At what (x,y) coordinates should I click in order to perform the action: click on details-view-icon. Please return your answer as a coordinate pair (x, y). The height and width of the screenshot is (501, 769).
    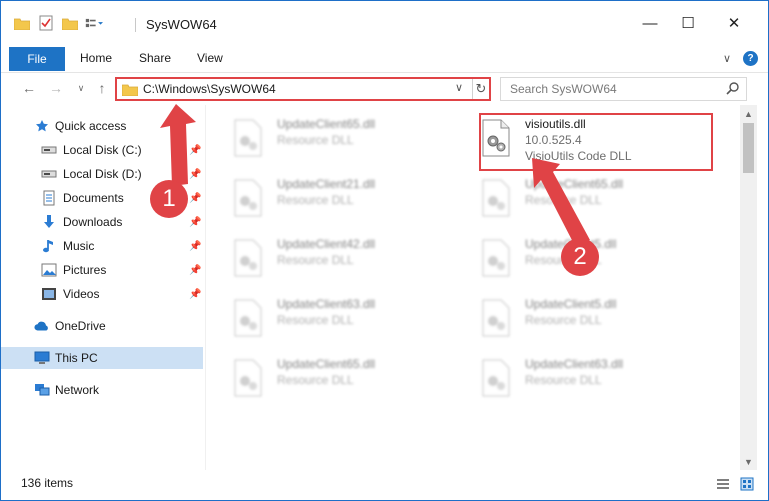
    Looking at the image, I should click on (723, 484).